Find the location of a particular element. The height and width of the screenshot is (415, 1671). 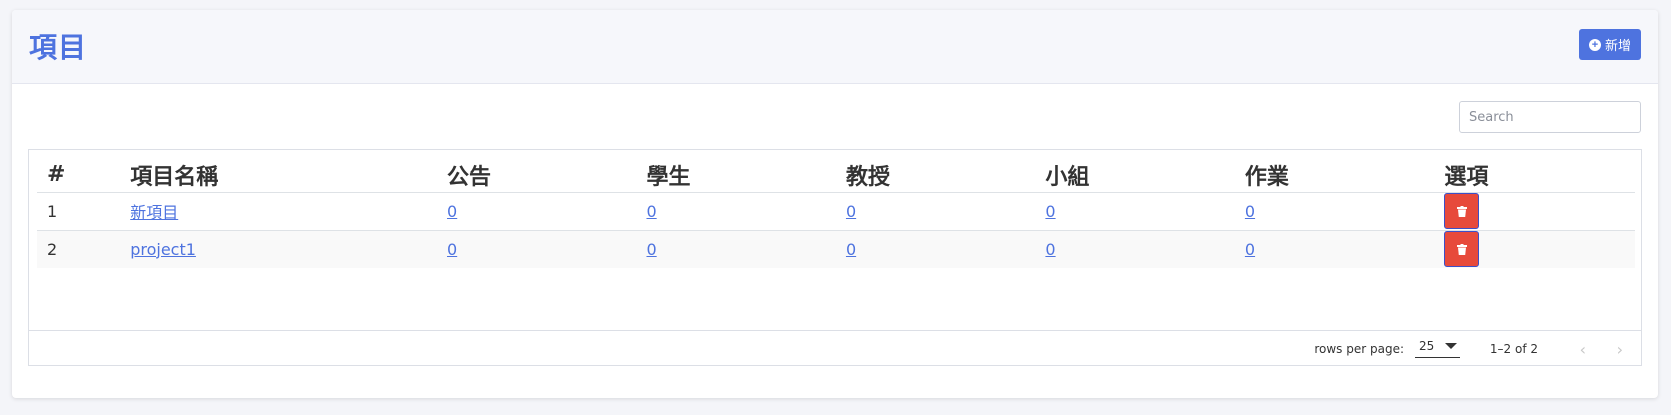

table-row: 2 project1 0 0 0 0 0 is located at coordinates (836, 249).